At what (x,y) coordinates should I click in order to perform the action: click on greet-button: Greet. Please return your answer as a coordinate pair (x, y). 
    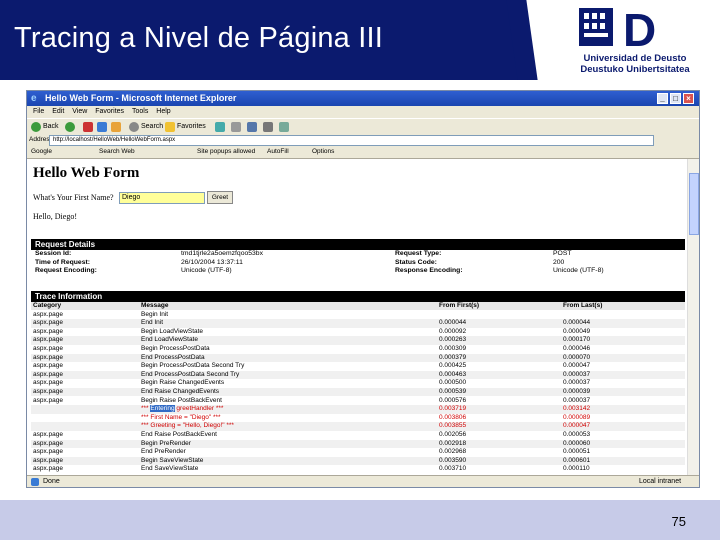
    Looking at the image, I should click on (220, 197).